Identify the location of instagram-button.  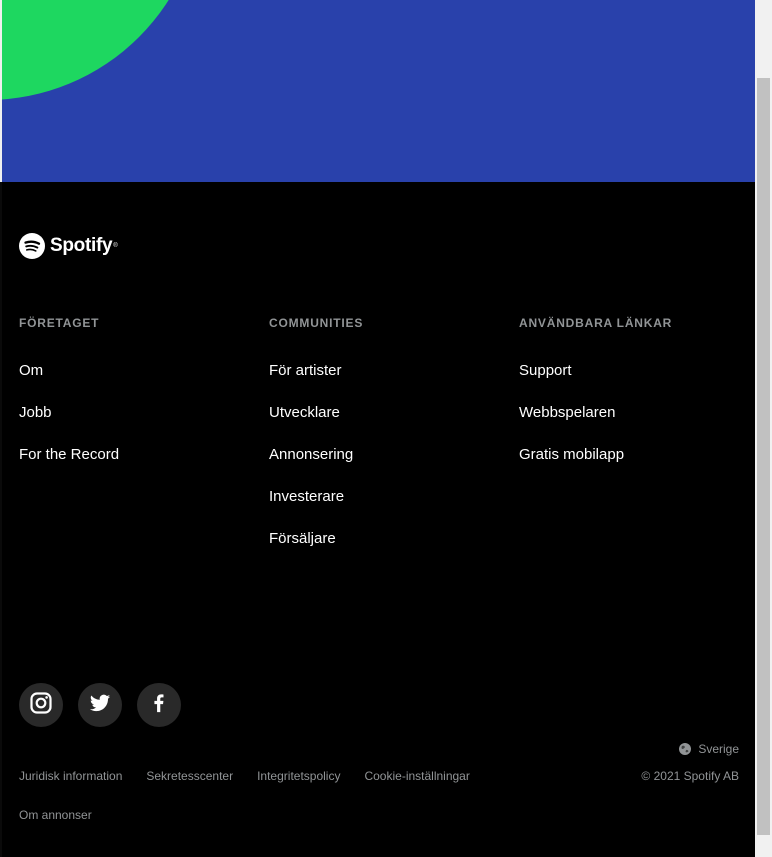
(41, 705).